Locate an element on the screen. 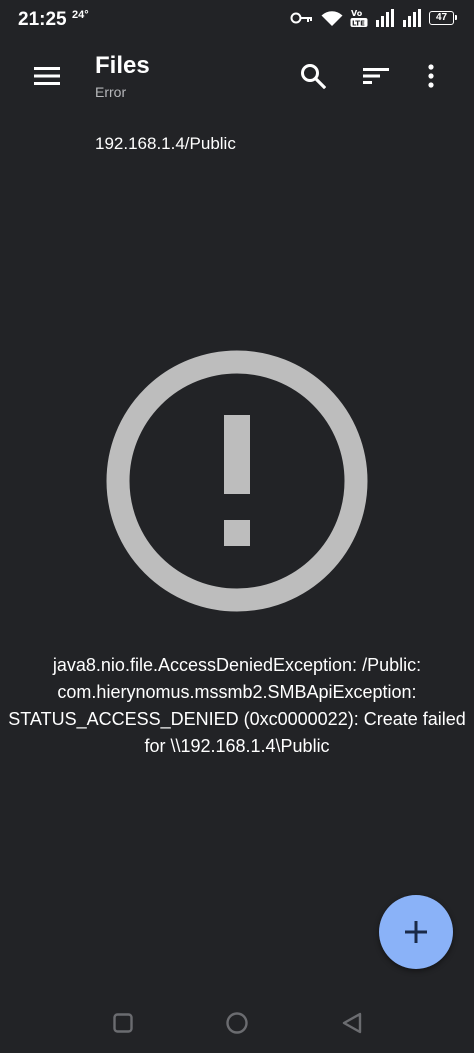  add-icon is located at coordinates (416, 932).